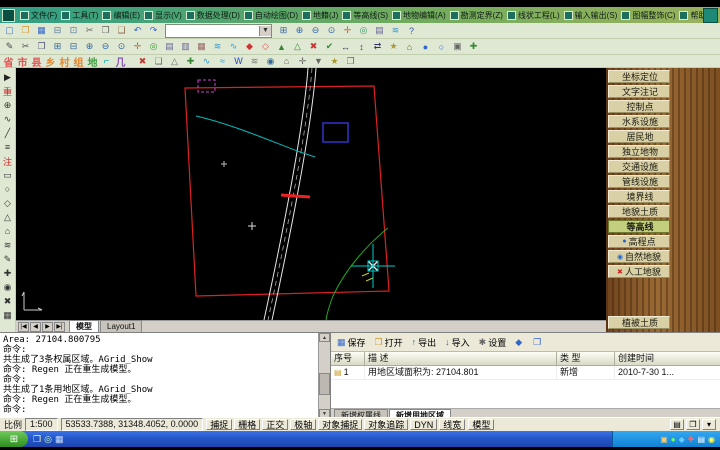  Describe the element at coordinates (677, 424) in the screenshot. I see `tray-layout-icon: ▤` at that location.